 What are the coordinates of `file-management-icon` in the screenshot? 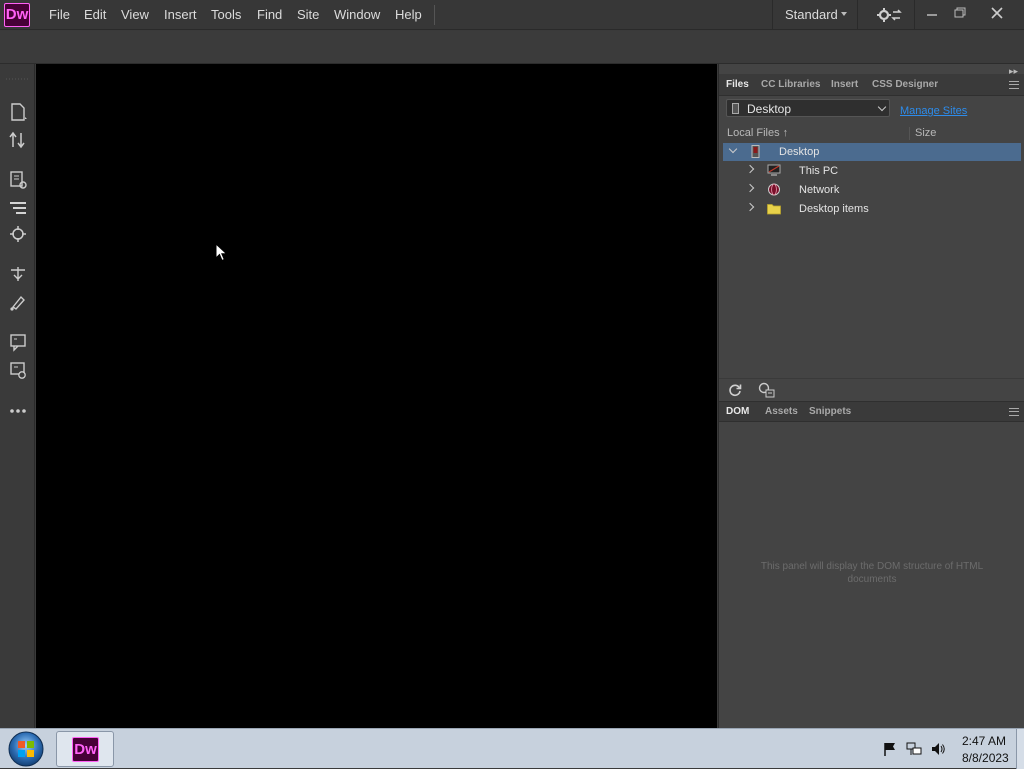 It's located at (18, 140).